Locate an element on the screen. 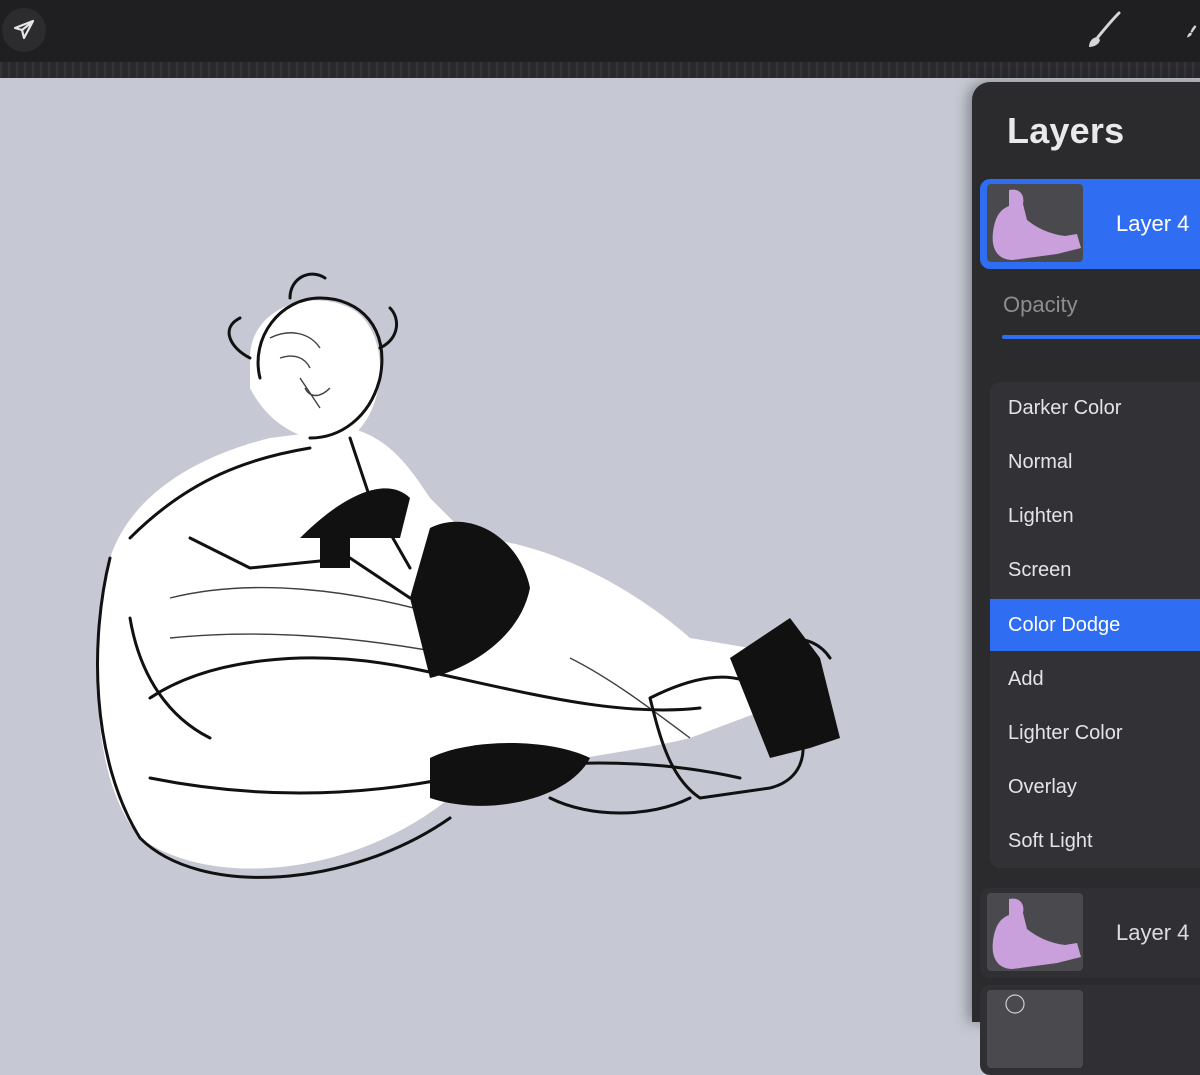 The width and height of the screenshot is (1200, 1075). transform-button is located at coordinates (24, 30).